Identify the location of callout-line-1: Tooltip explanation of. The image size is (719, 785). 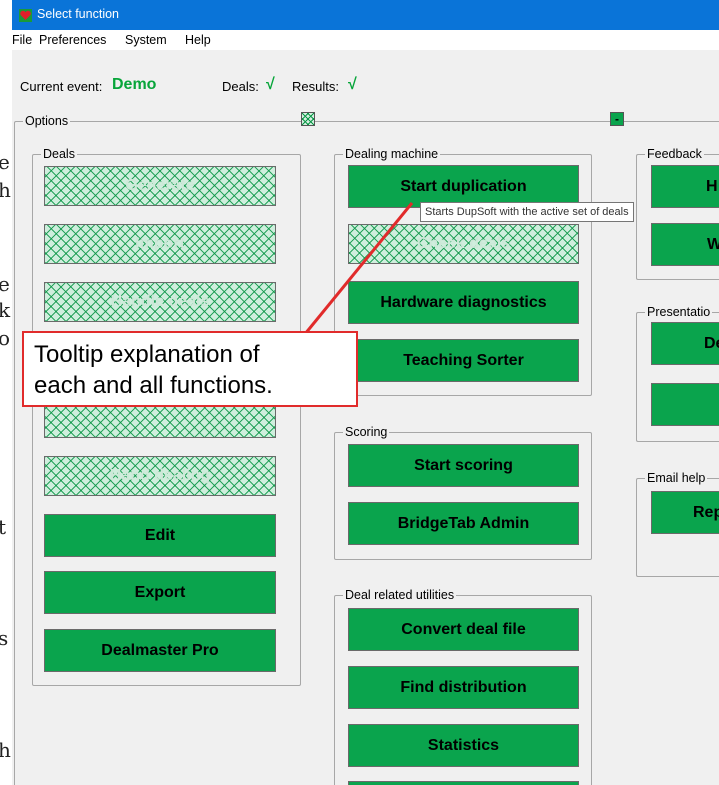
(147, 354).